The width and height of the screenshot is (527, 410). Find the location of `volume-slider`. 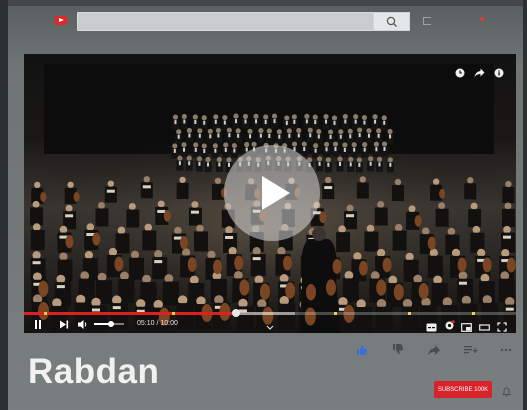

volume-slider is located at coordinates (109, 324).